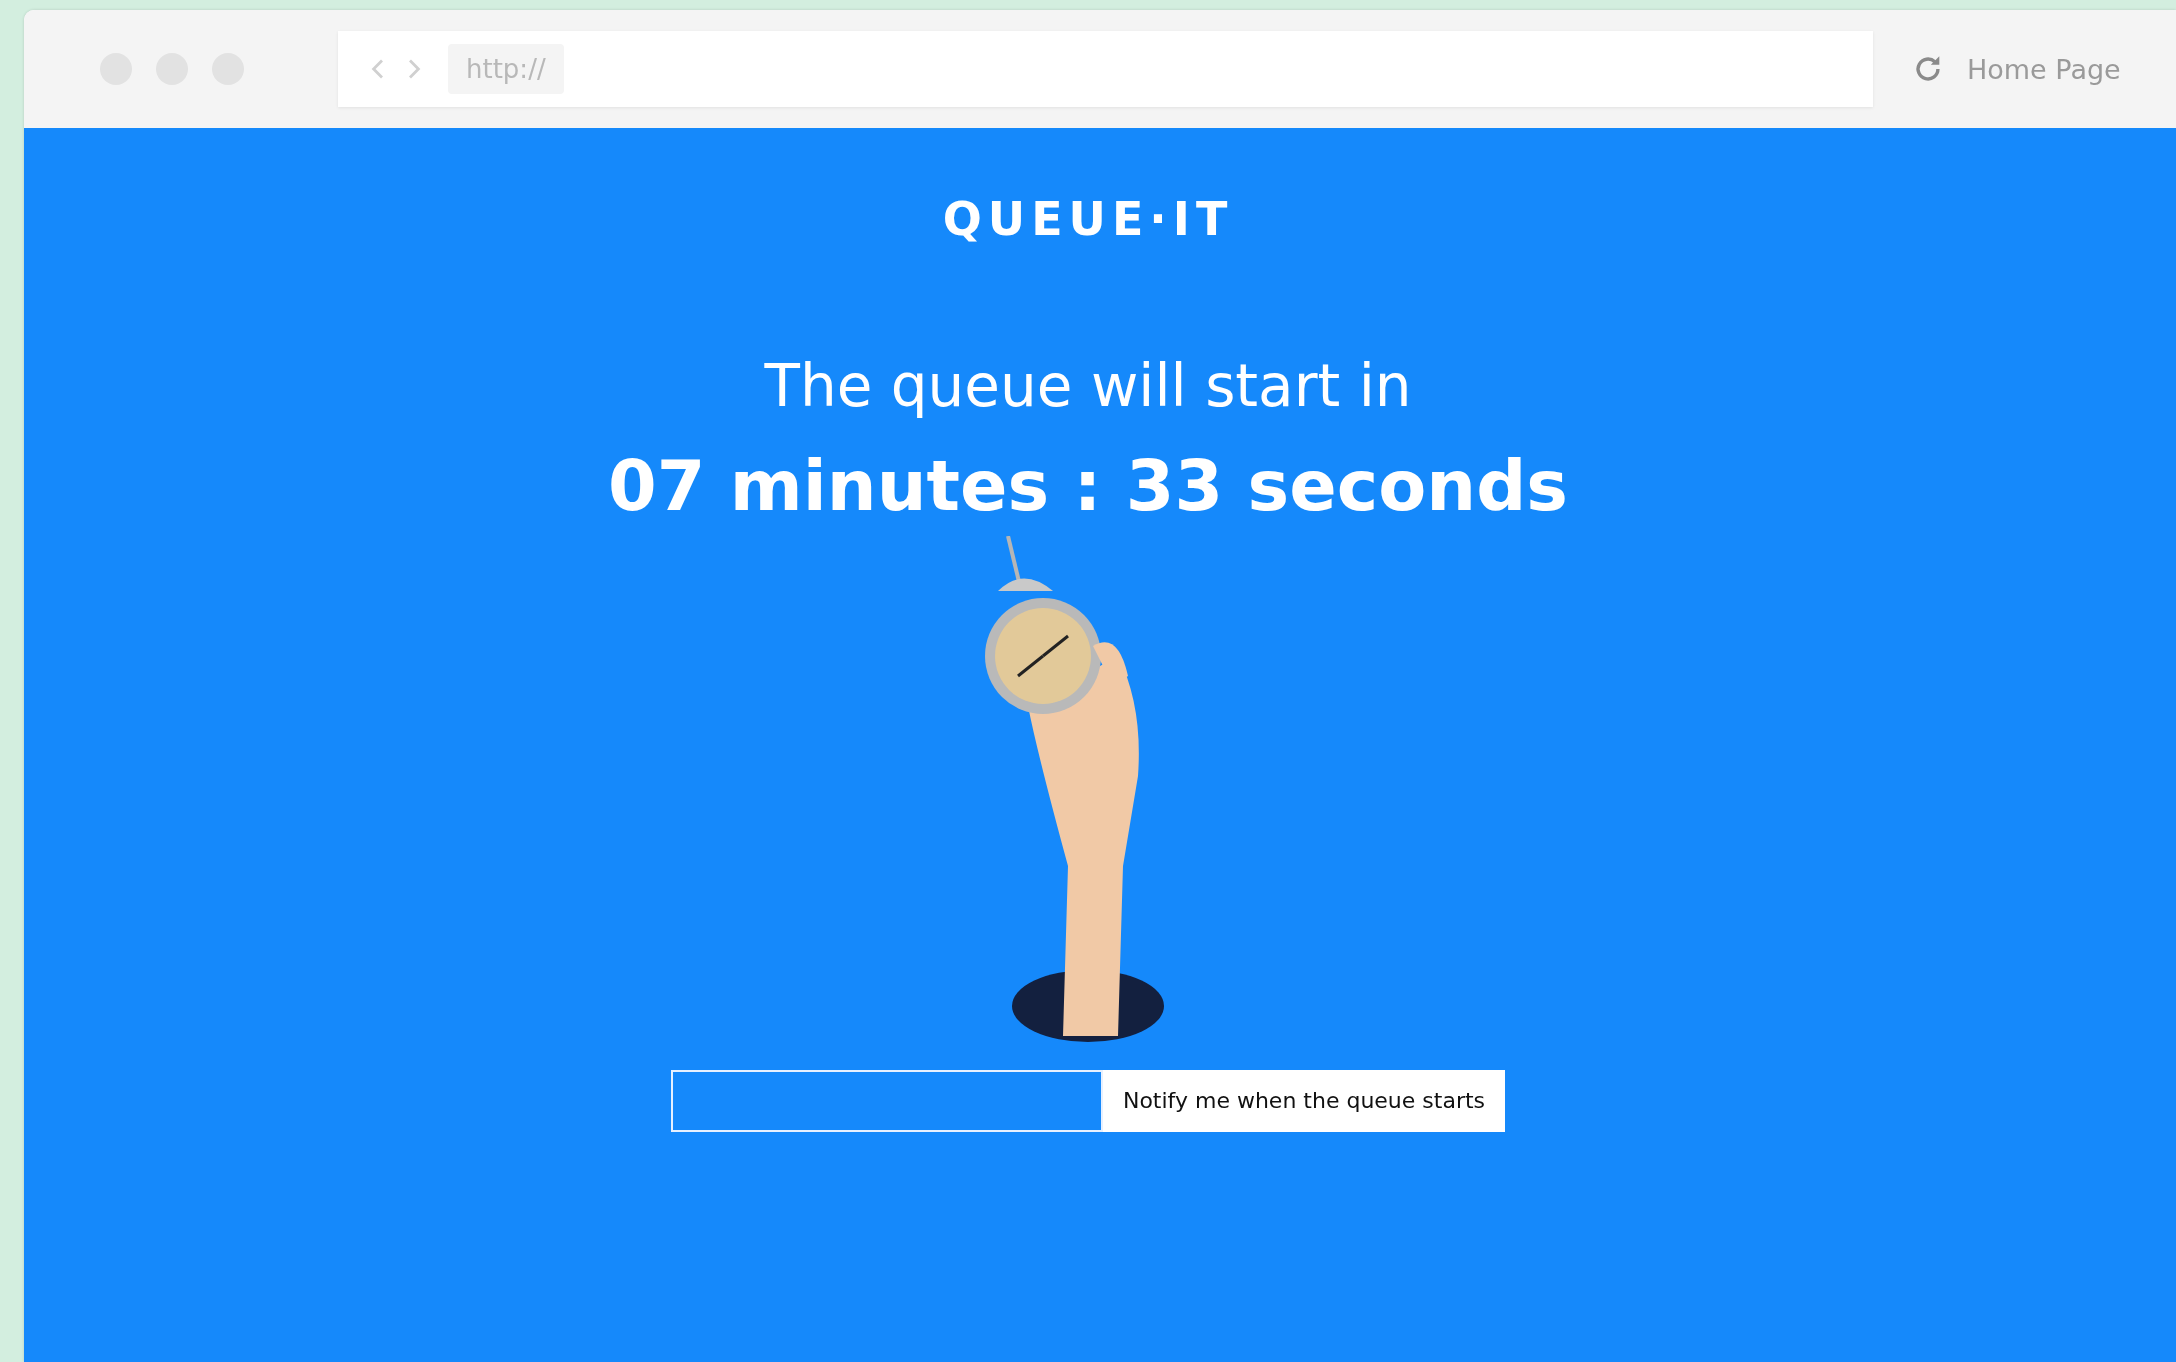  What do you see at coordinates (1105, 69) in the screenshot?
I see `address-bar: http://` at bounding box center [1105, 69].